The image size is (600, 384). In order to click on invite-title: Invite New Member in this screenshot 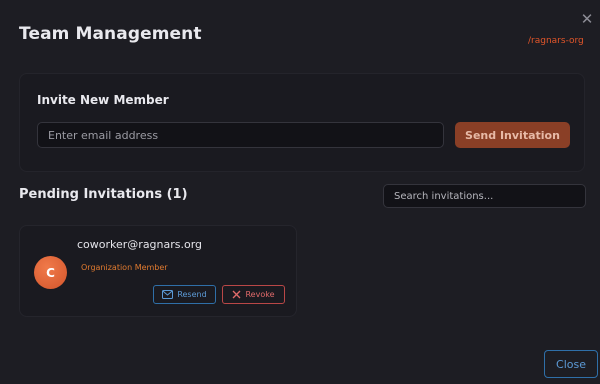, I will do `click(103, 100)`.